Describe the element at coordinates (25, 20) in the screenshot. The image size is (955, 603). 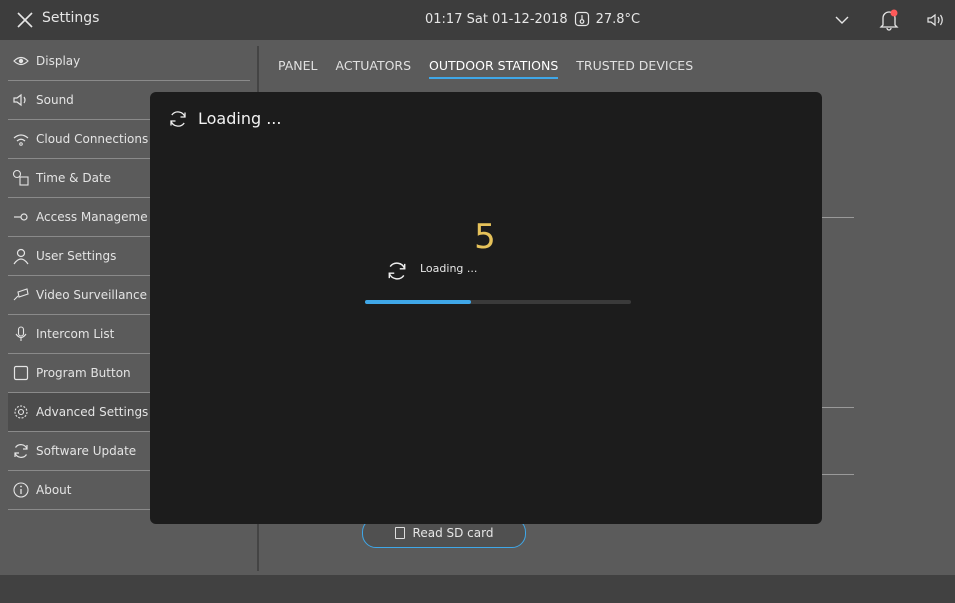
I see `close-icon` at that location.